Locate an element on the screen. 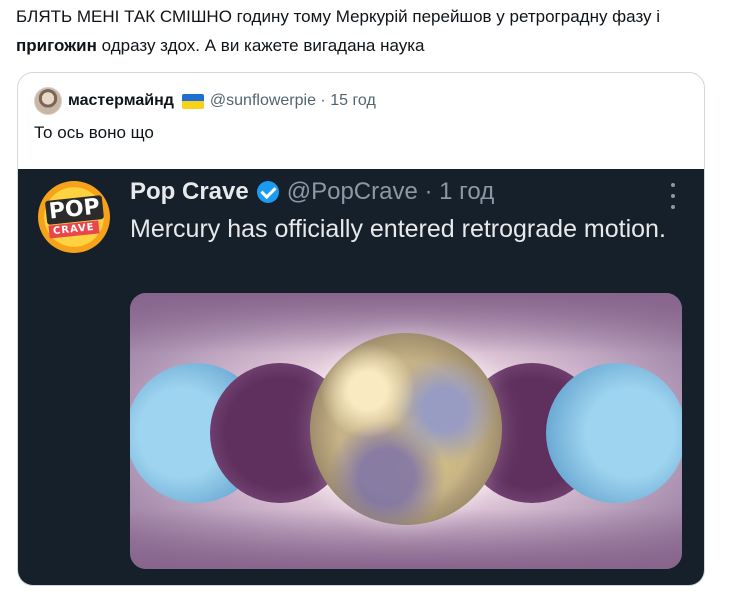 This screenshot has width=734, height=600. pop-crave-logo: POP CRAVE is located at coordinates (74, 217).